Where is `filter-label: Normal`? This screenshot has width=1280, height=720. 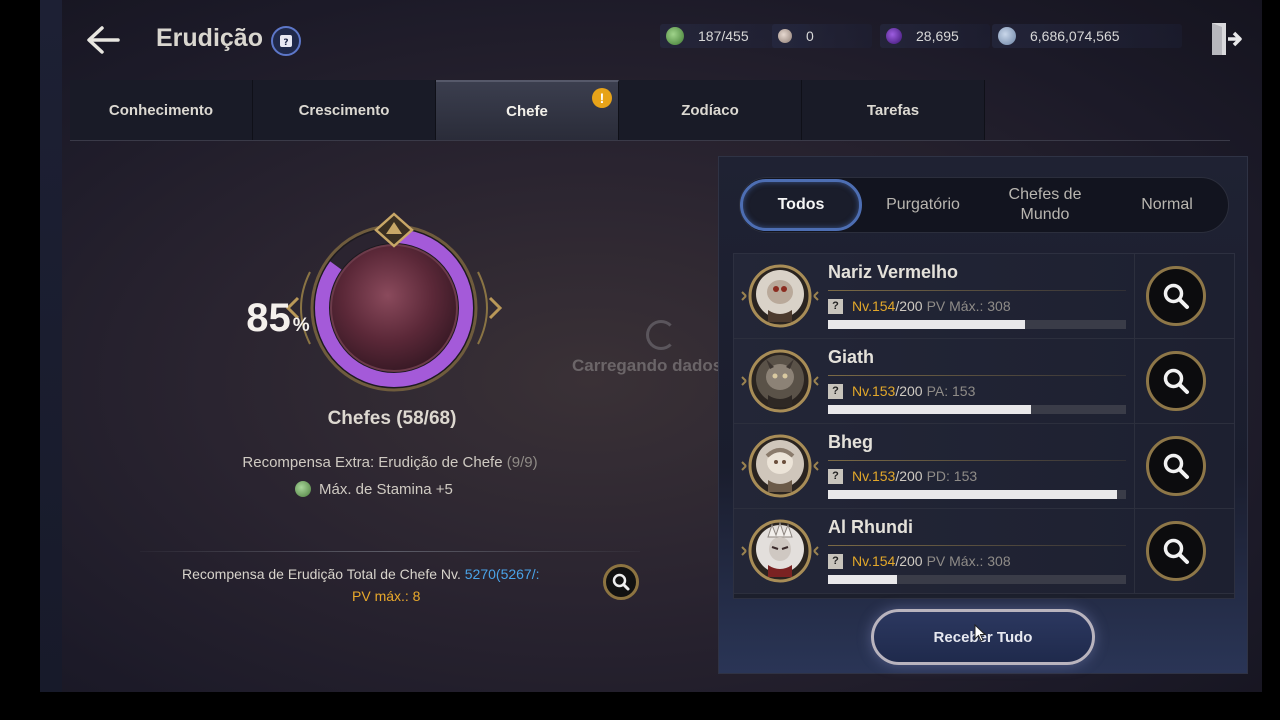
filter-label: Normal is located at coordinates (1167, 204).